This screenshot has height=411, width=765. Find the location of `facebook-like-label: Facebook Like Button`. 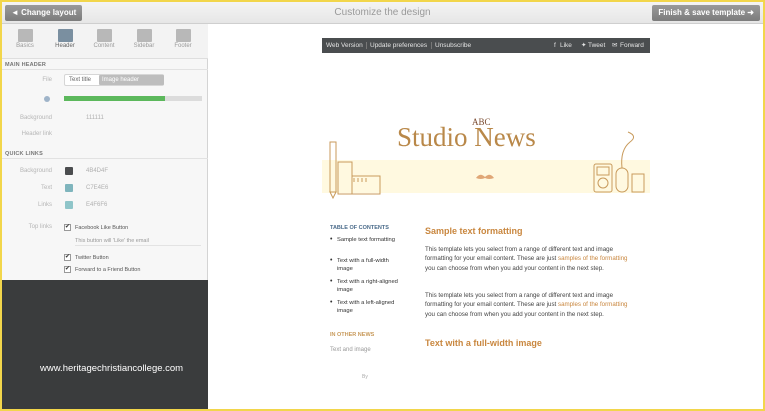

facebook-like-label: Facebook Like Button is located at coordinates (102, 228).